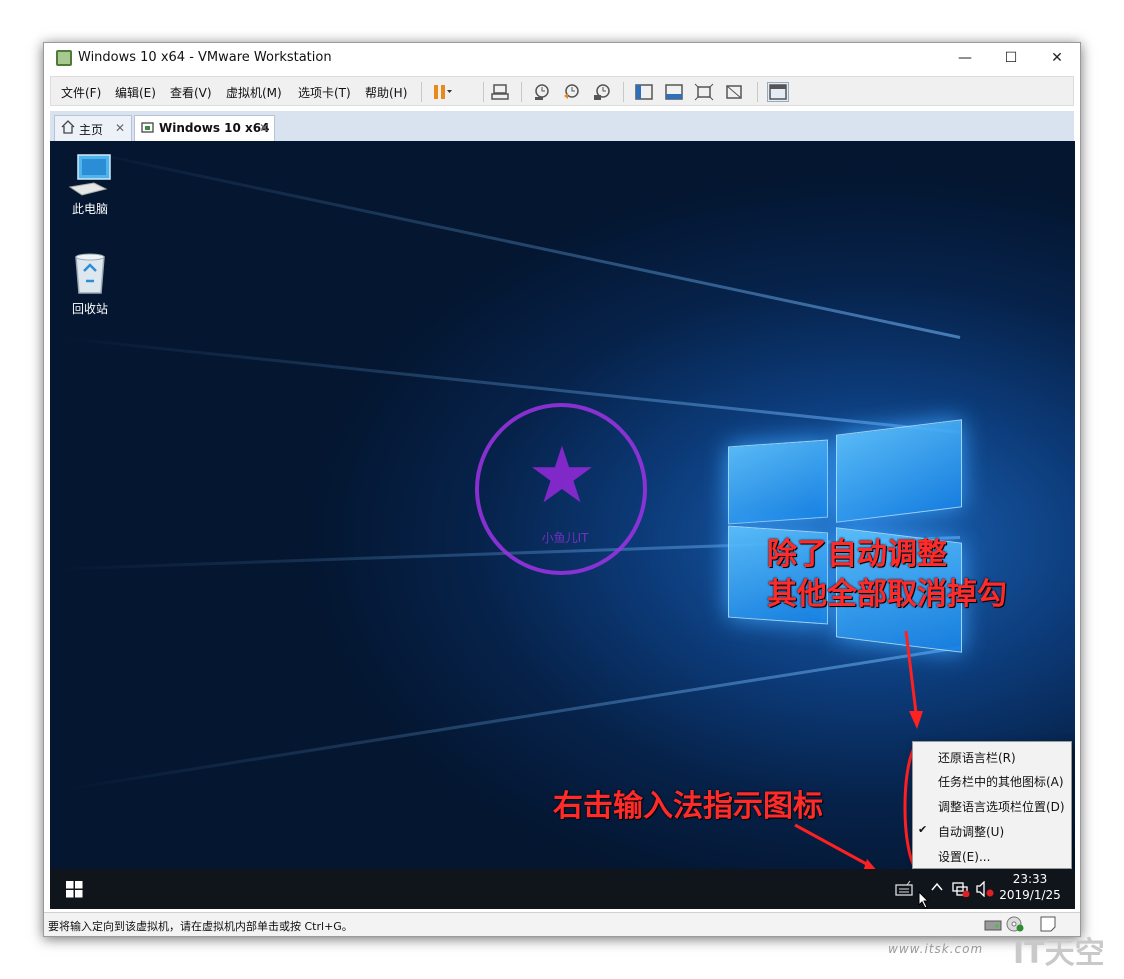 The image size is (1124, 979). Describe the element at coordinates (148, 129) in the screenshot. I see `vm-tab-icon` at that location.